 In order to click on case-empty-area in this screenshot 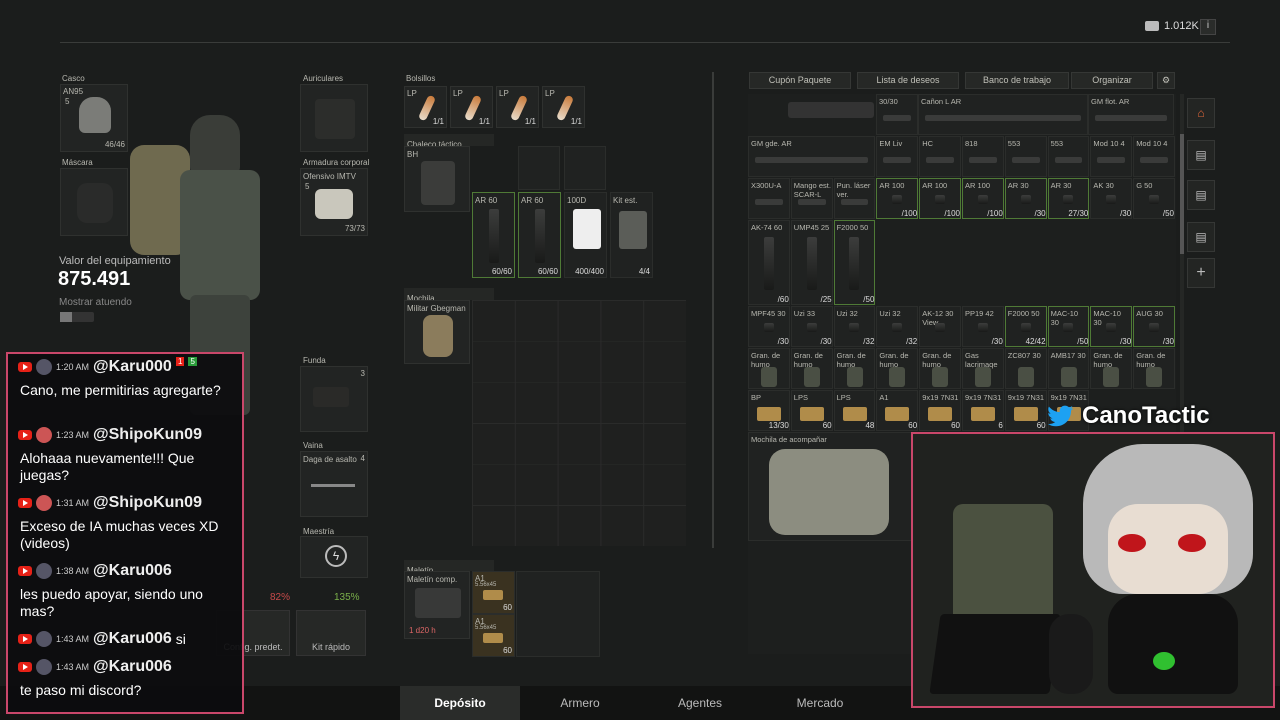, I will do `click(558, 614)`.